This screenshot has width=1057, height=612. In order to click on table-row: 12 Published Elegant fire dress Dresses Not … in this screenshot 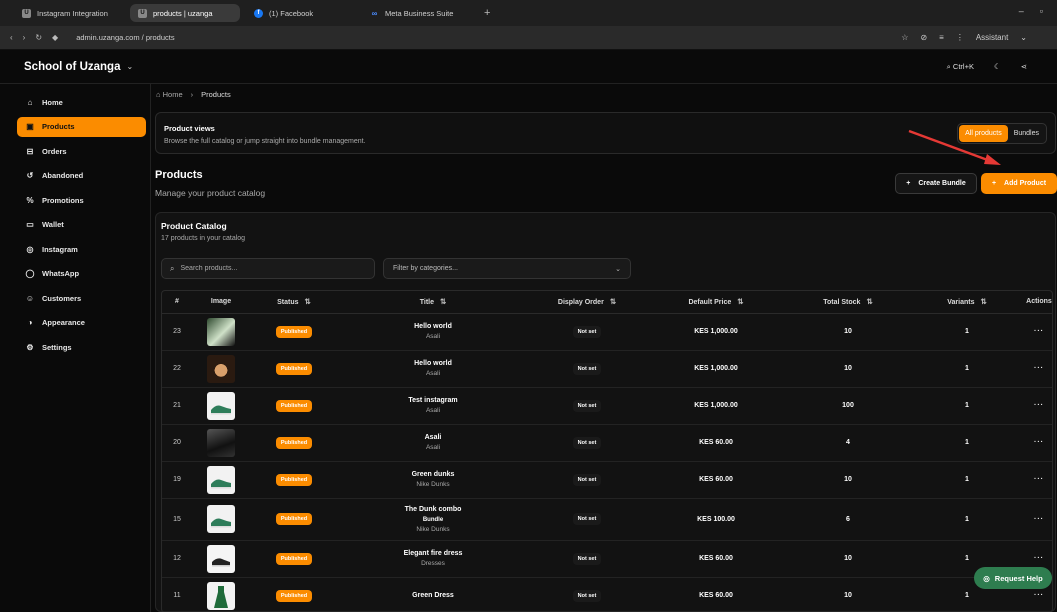, I will do `click(607, 559)`.